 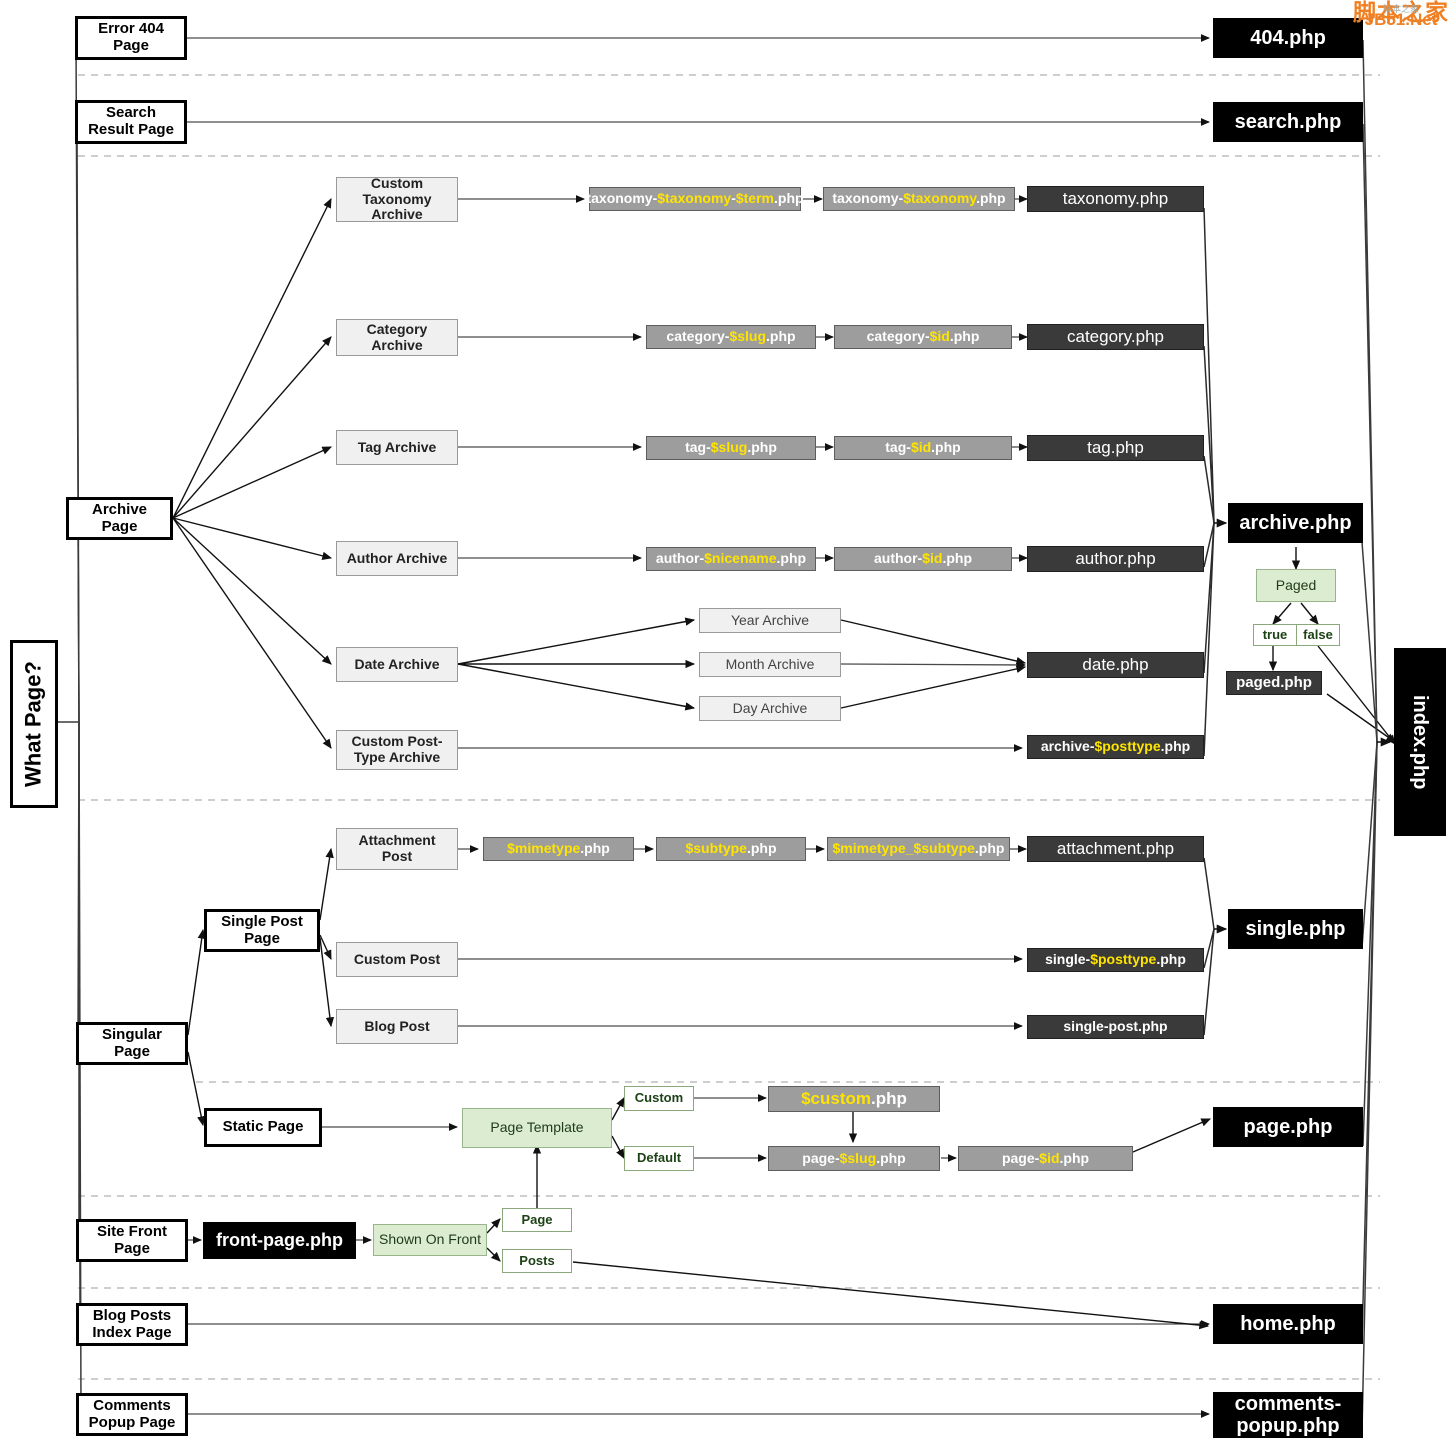 What do you see at coordinates (397, 198) in the screenshot?
I see `subtype-custom-taxonomy-archive: Custom Taxonomy Archive` at bounding box center [397, 198].